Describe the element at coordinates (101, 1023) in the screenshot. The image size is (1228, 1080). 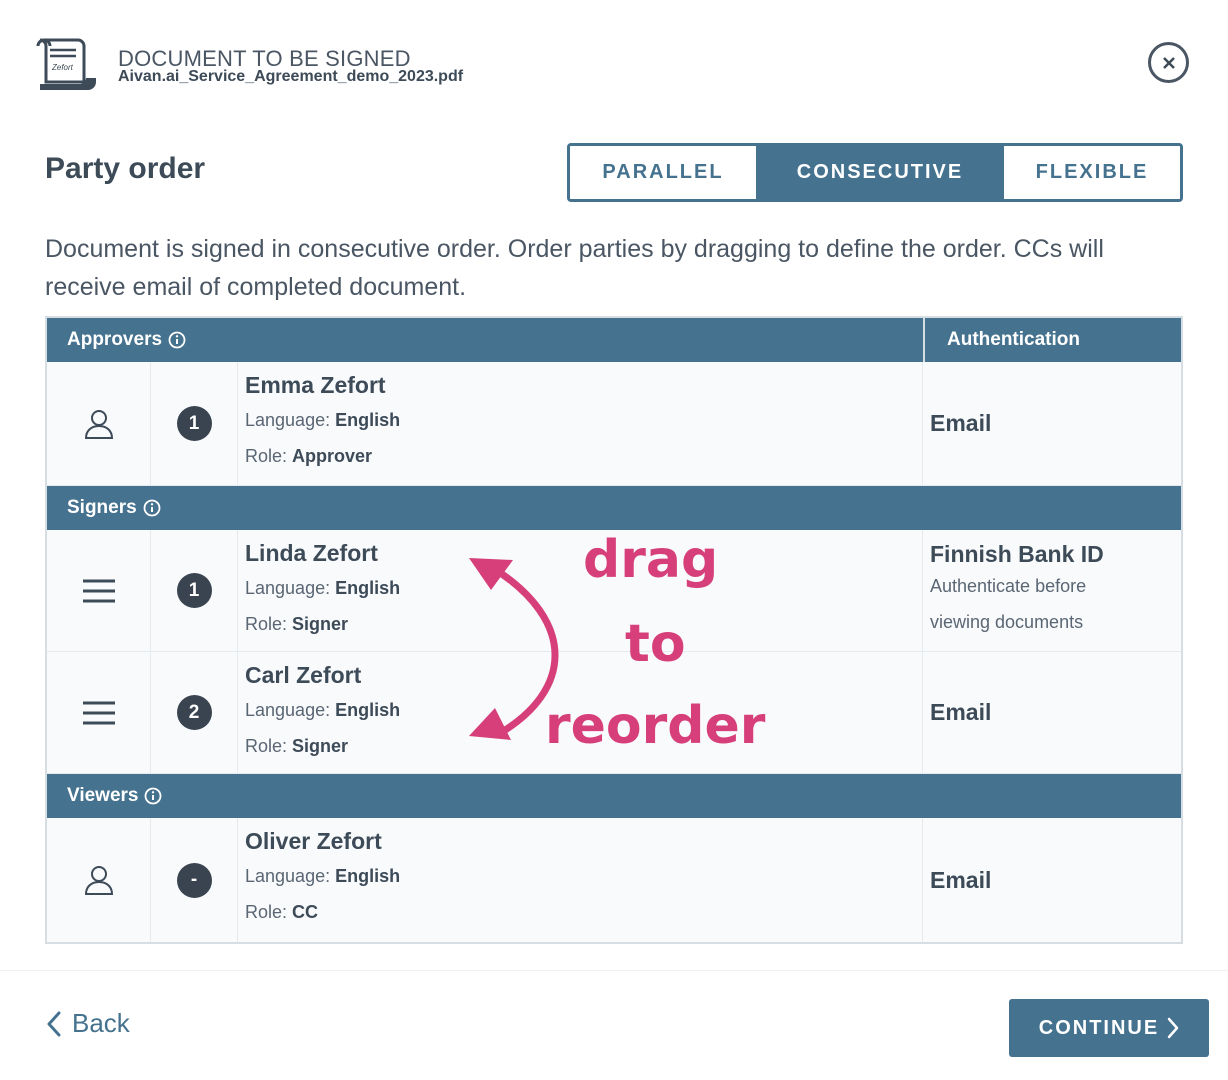
I see `back-label: Back` at that location.